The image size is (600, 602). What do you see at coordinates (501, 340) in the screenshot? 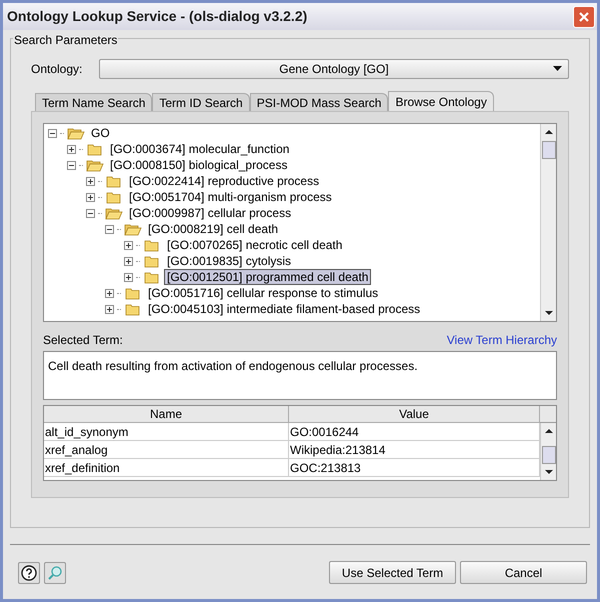
I see `view-term-hierarchy-link: View Term Hierarchy` at bounding box center [501, 340].